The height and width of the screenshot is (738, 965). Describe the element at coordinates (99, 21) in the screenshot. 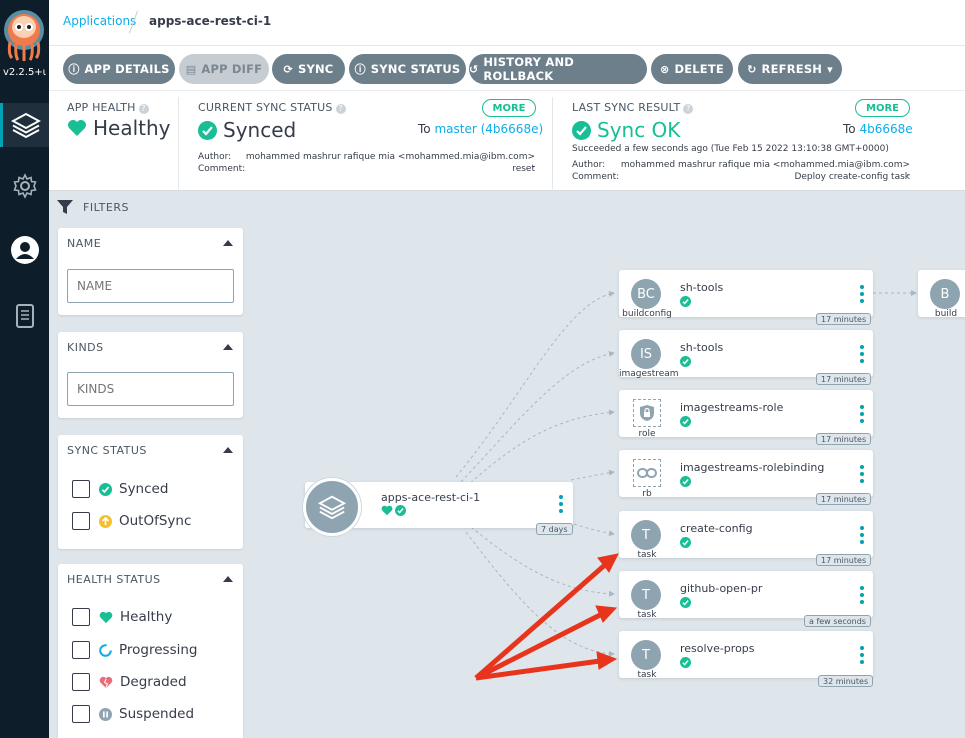

I see `breadcrumb-applications: Applications` at that location.